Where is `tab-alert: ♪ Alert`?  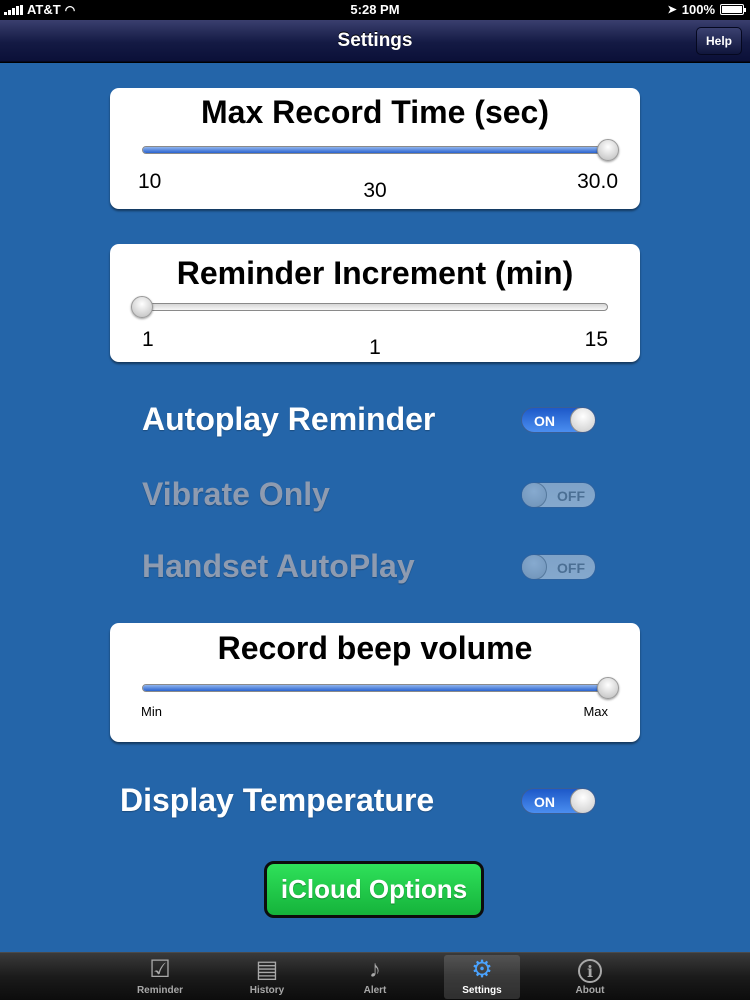 tab-alert: ♪ Alert is located at coordinates (375, 977).